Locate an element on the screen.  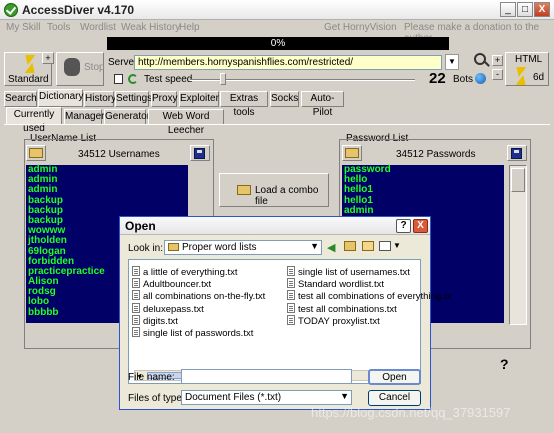
refresh-icon is located at coordinates (133, 79).